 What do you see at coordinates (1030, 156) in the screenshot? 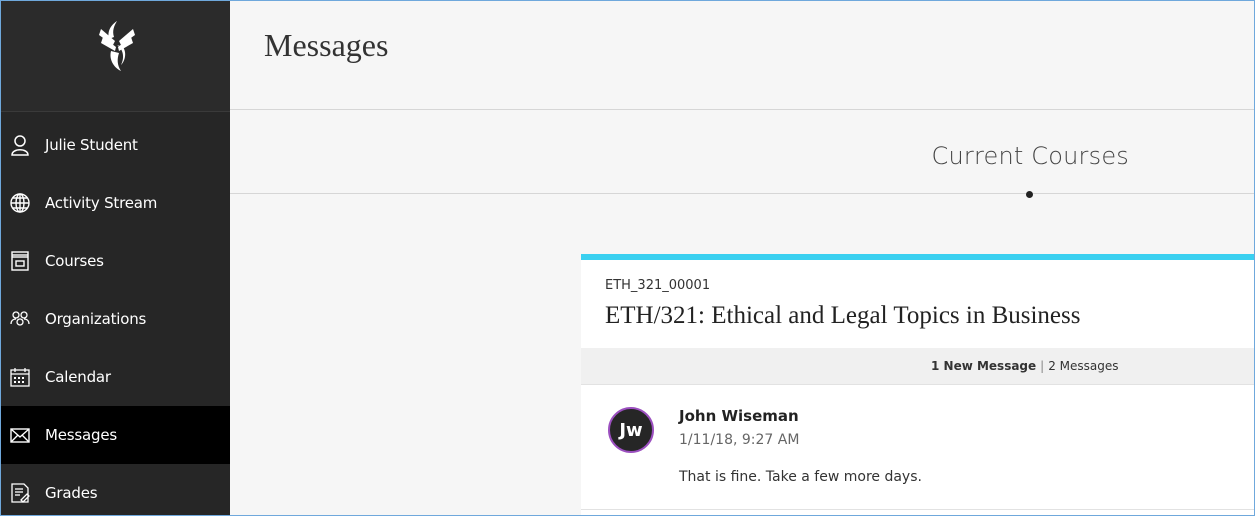
I see `current-courses-filter: Current Courses` at bounding box center [1030, 156].